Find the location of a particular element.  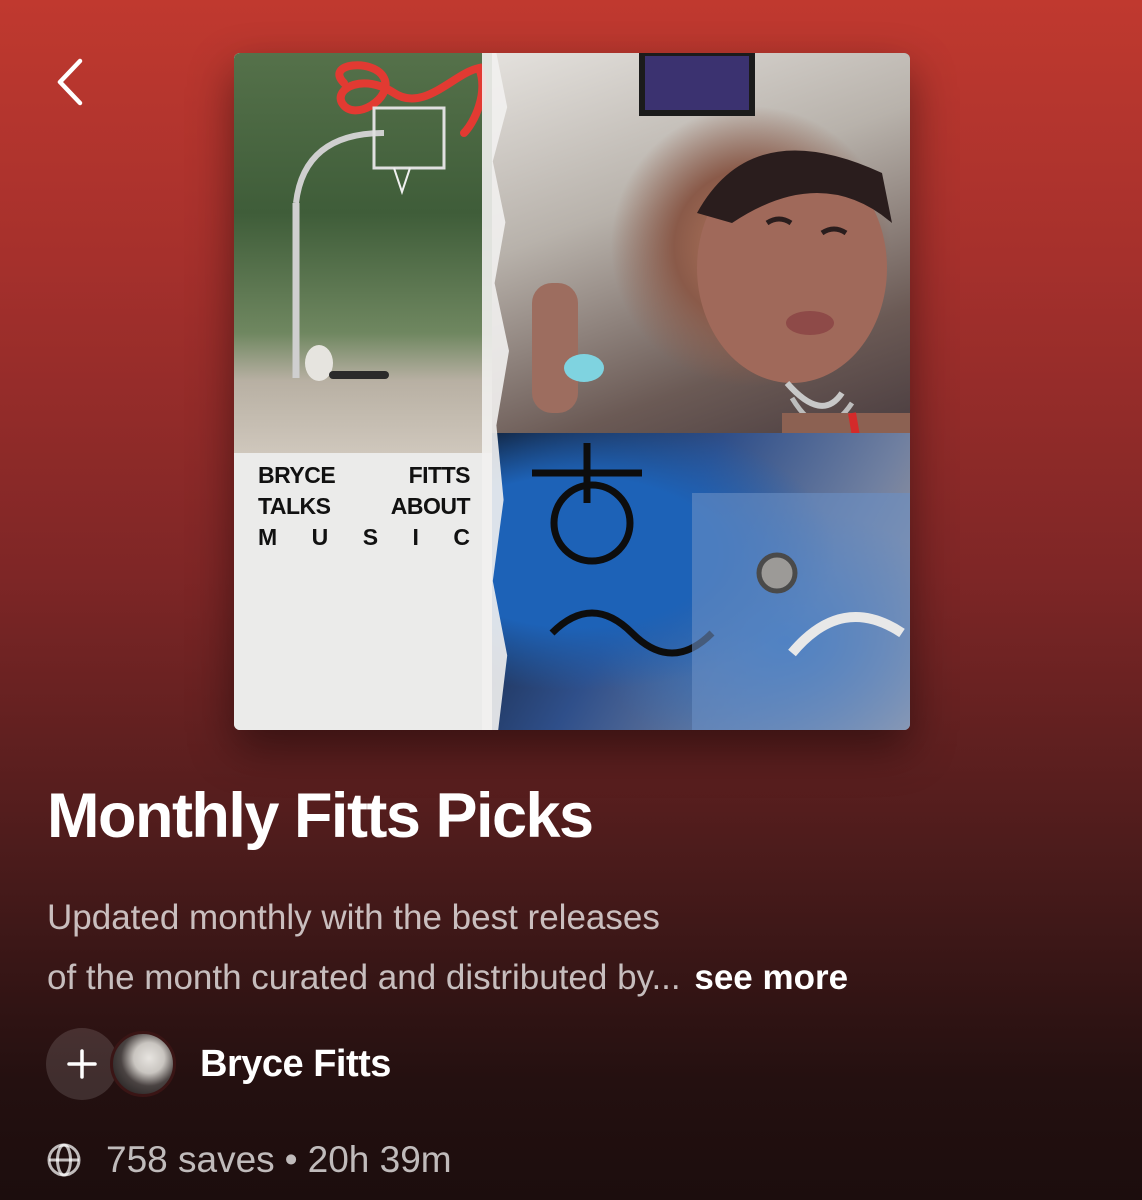

poster-letter: S is located at coordinates (370, 537).